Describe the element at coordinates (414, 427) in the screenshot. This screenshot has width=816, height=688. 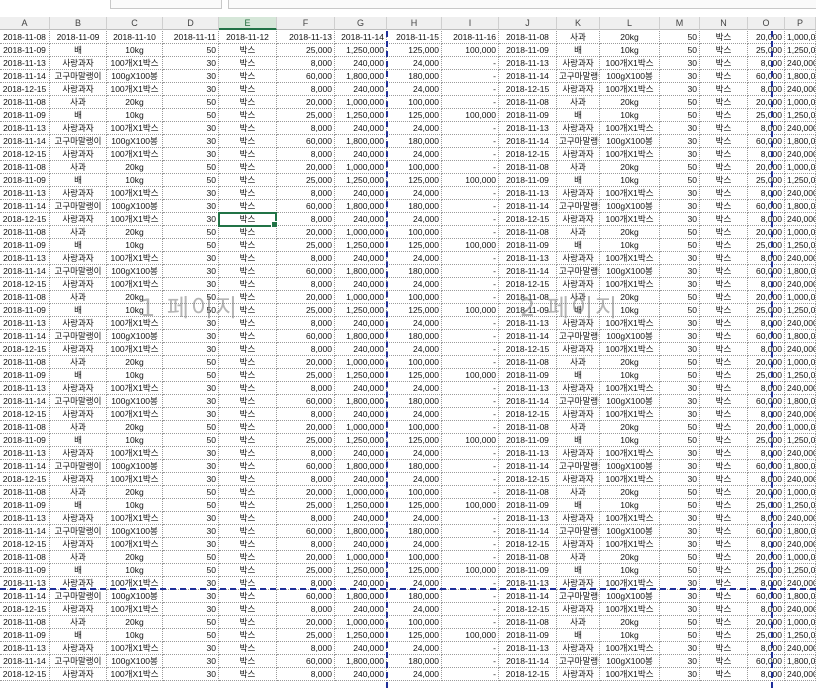
I see `cell: 100,000` at that location.